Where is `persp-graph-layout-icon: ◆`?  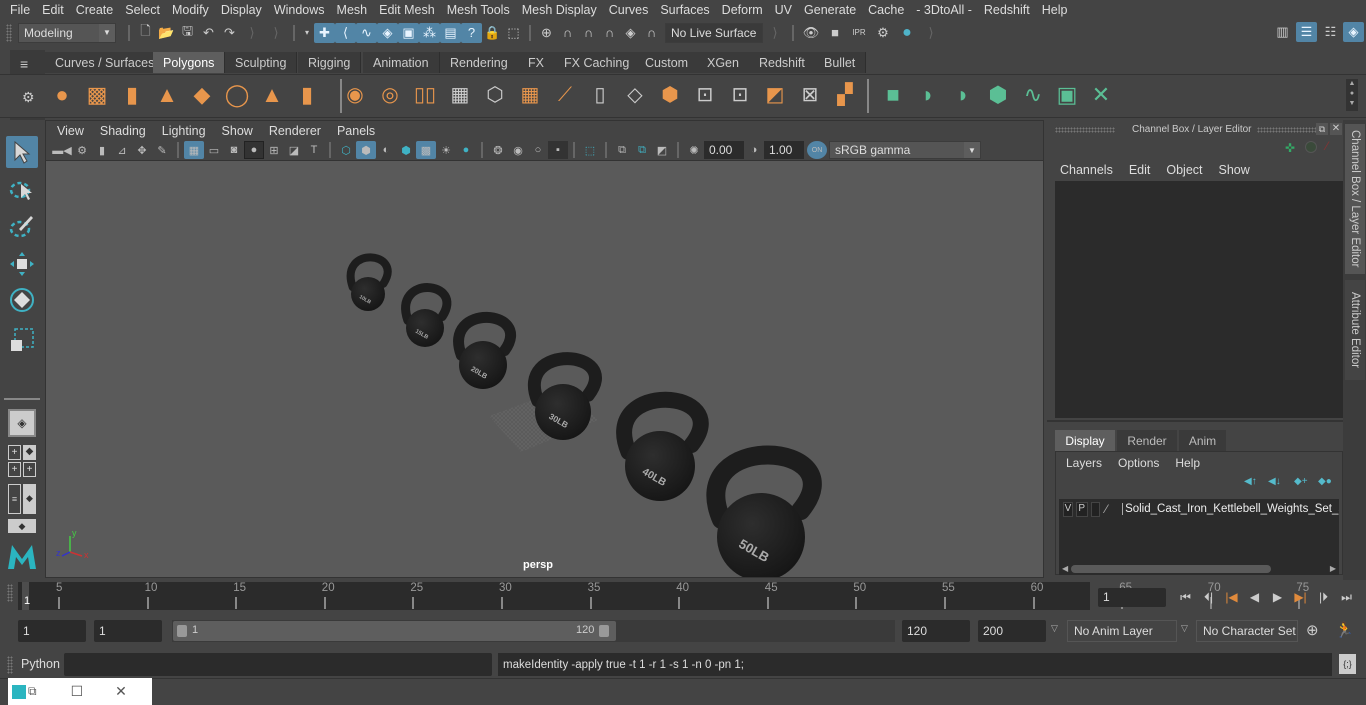
persp-graph-layout-icon: ◆ is located at coordinates (22, 526).